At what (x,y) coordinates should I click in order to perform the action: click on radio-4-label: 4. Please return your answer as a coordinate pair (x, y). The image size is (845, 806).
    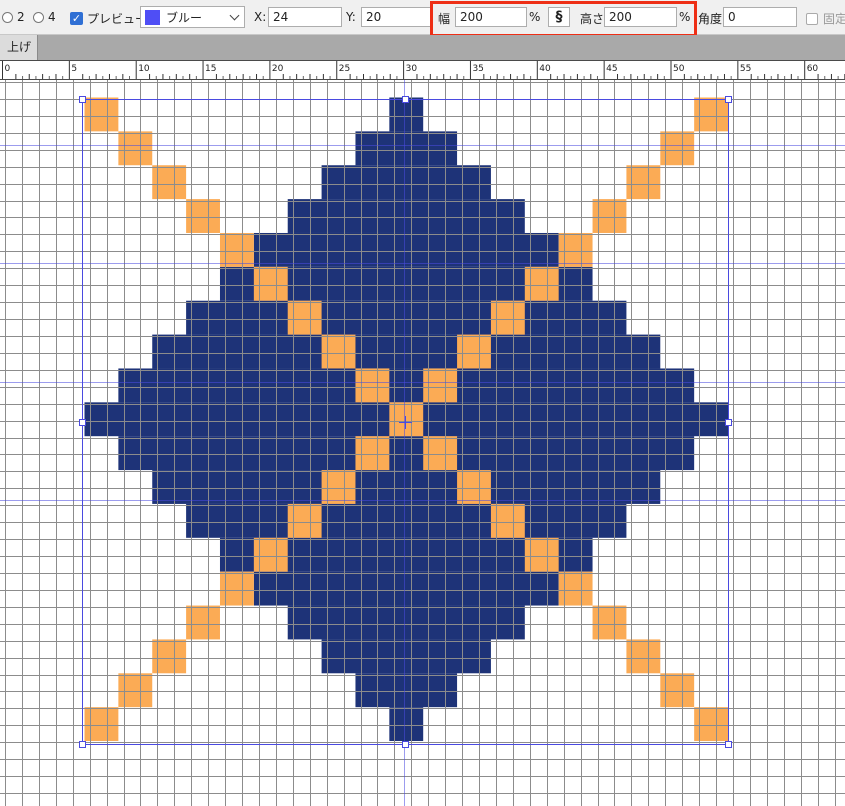
    Looking at the image, I should click on (52, 17).